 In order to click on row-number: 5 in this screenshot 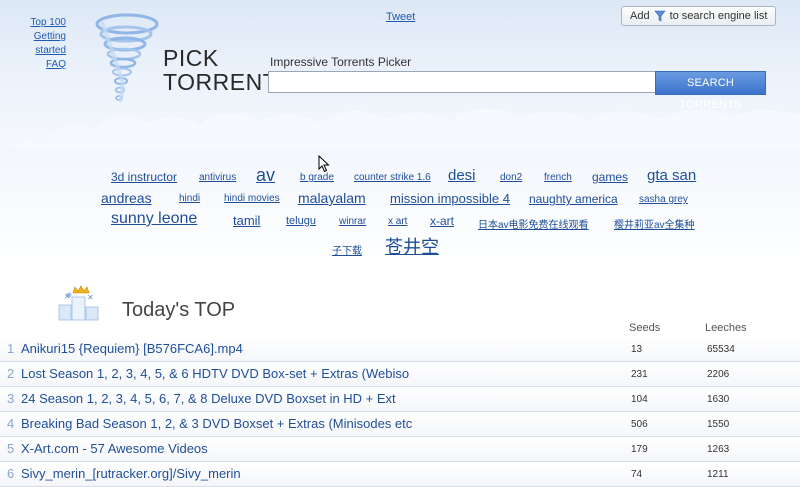, I will do `click(11, 448)`.